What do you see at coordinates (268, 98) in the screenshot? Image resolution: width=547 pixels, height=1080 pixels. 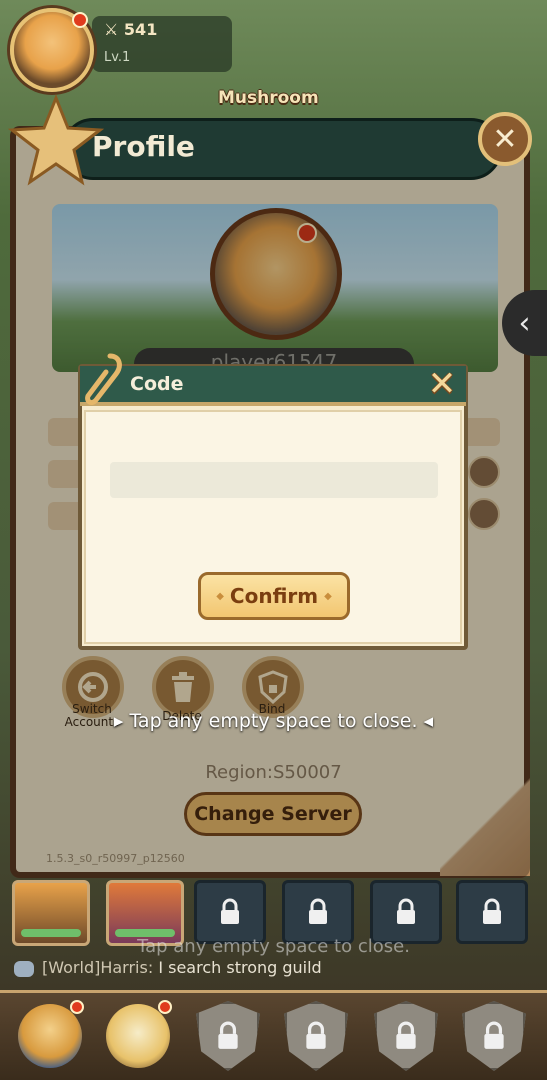 I see `stage-label: Mushroom` at bounding box center [268, 98].